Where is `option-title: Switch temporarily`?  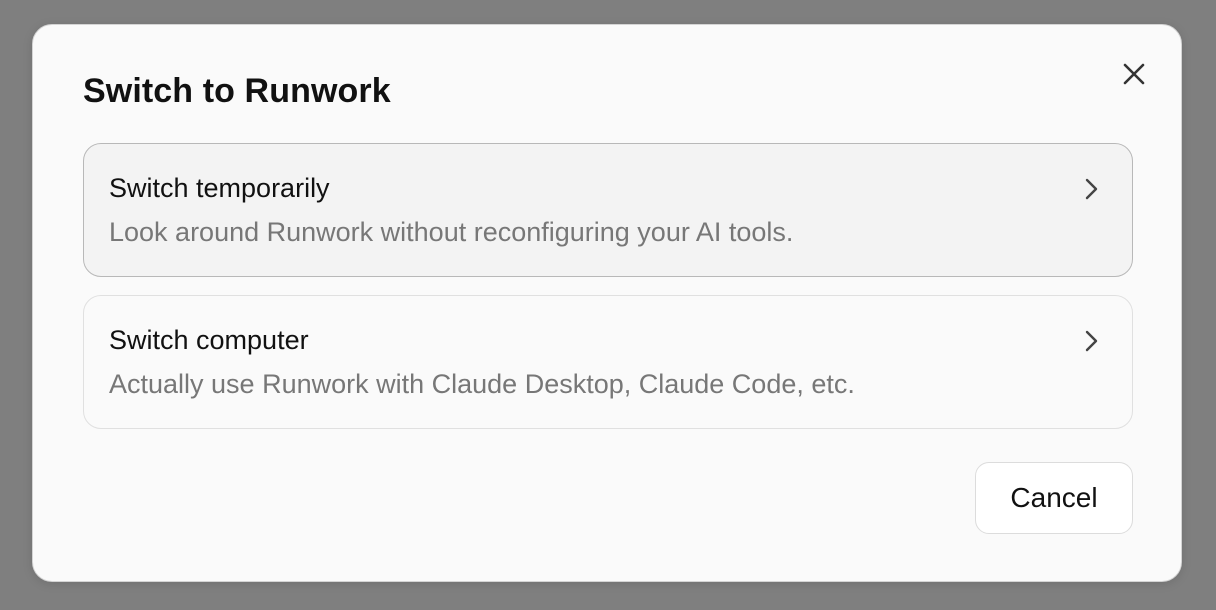 option-title: Switch temporarily is located at coordinates (219, 188).